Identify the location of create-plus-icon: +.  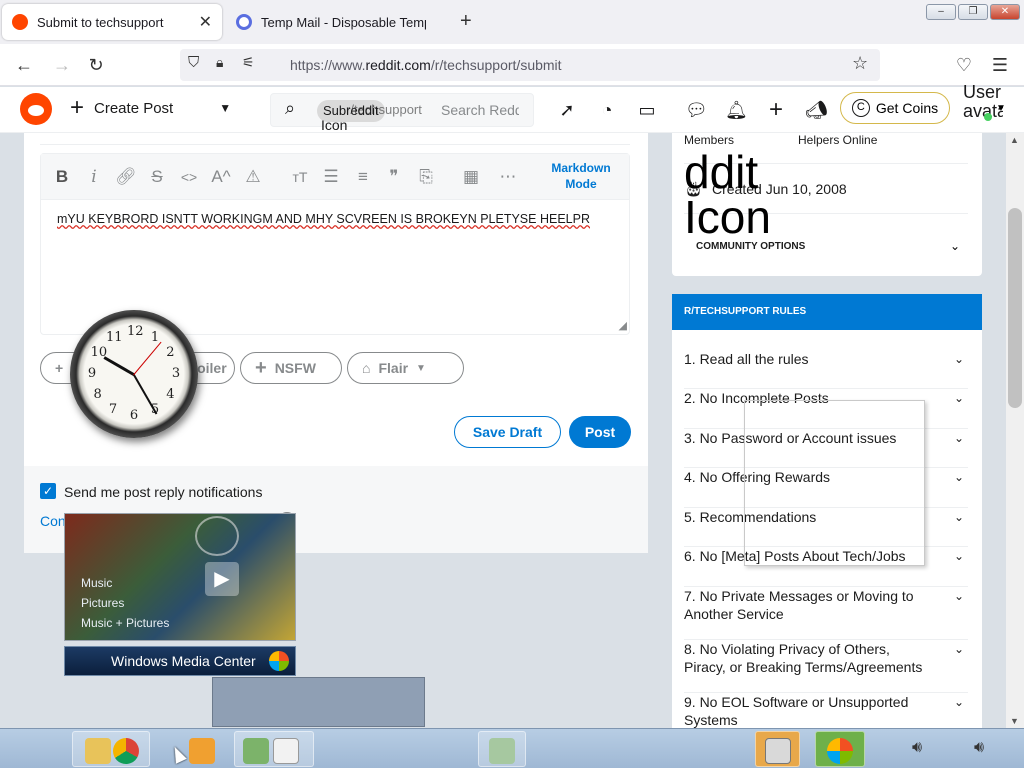
(776, 110).